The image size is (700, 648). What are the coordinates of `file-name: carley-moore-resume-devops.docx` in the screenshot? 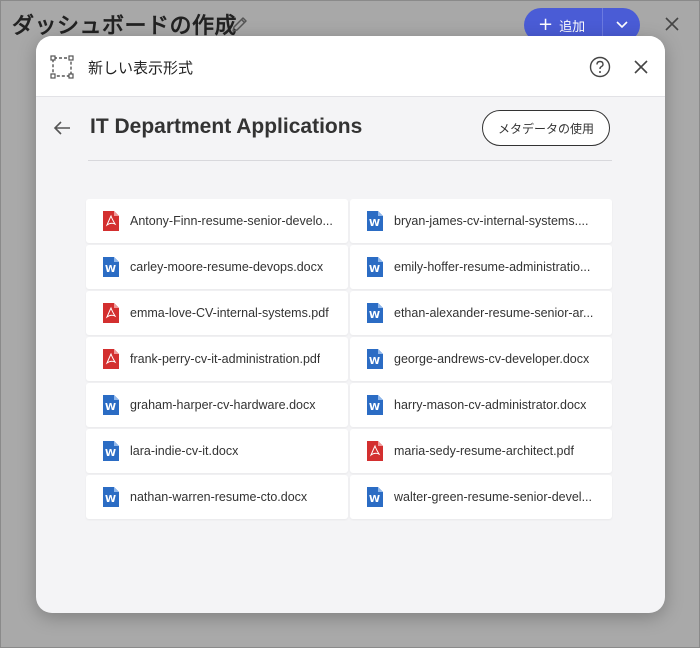 It's located at (227, 267).